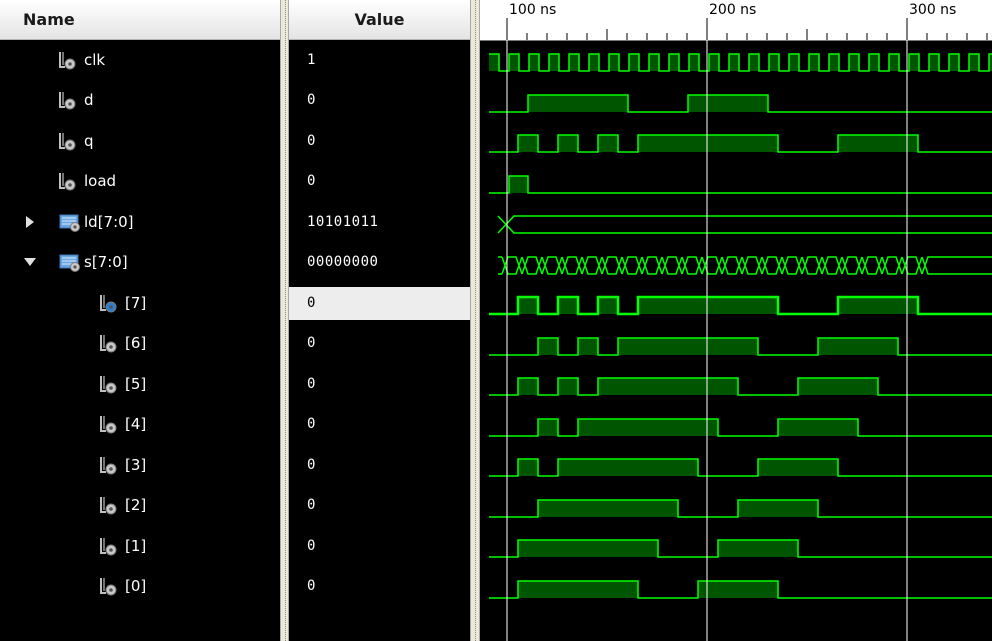 The width and height of the screenshot is (992, 641). I want to click on signal-value-clk: 1, so click(379, 60).